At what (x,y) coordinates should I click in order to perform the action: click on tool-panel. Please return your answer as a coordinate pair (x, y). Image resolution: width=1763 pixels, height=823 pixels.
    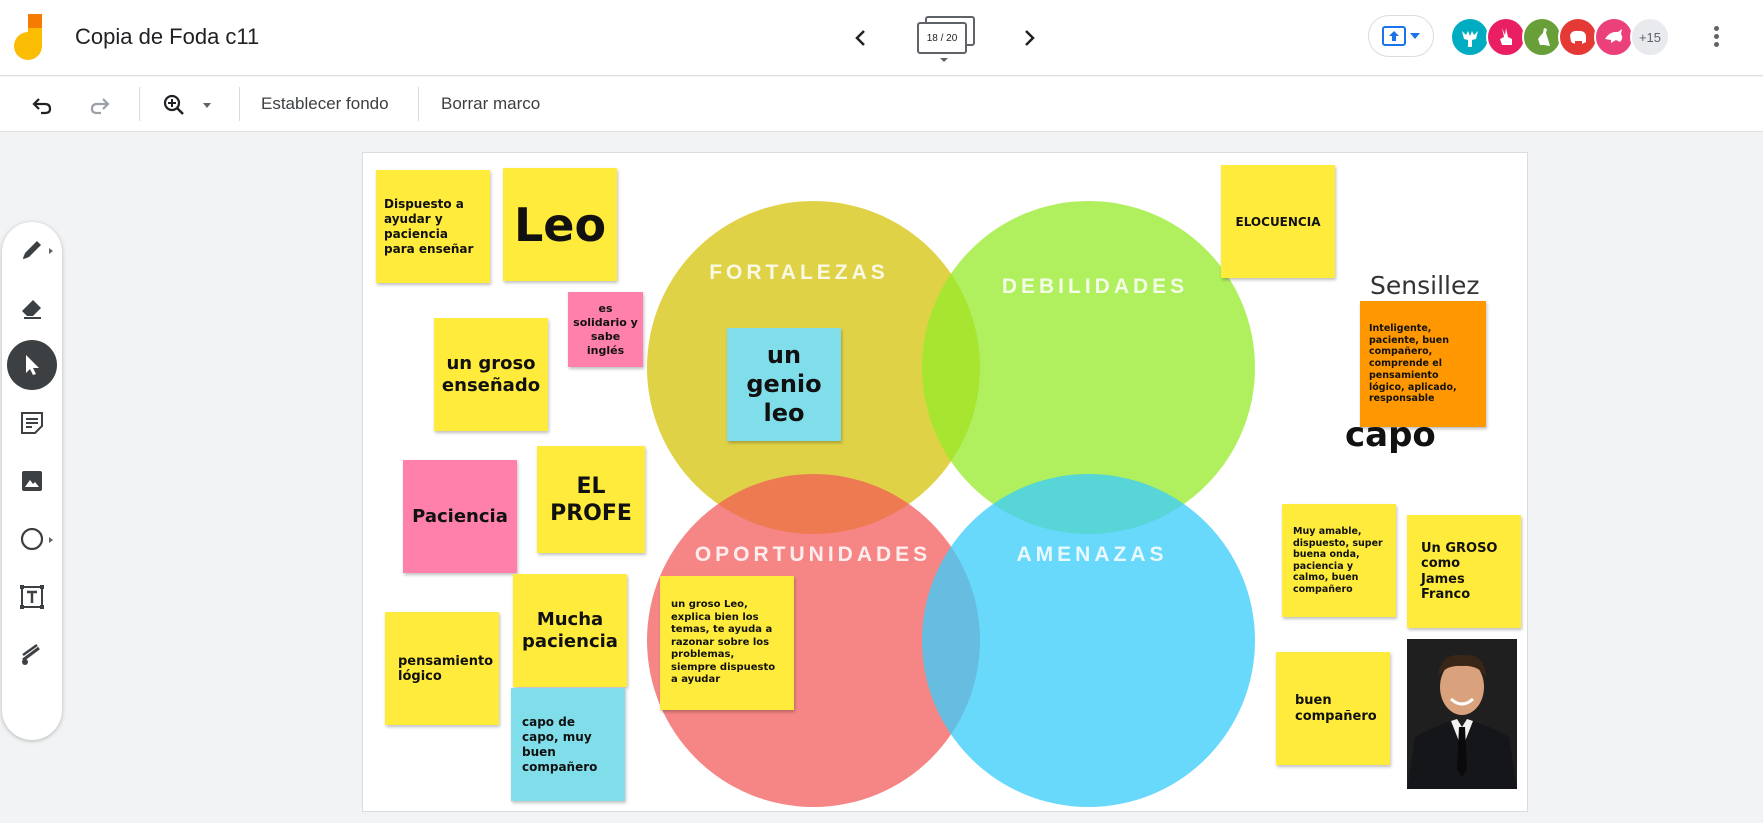
    Looking at the image, I should click on (32, 481).